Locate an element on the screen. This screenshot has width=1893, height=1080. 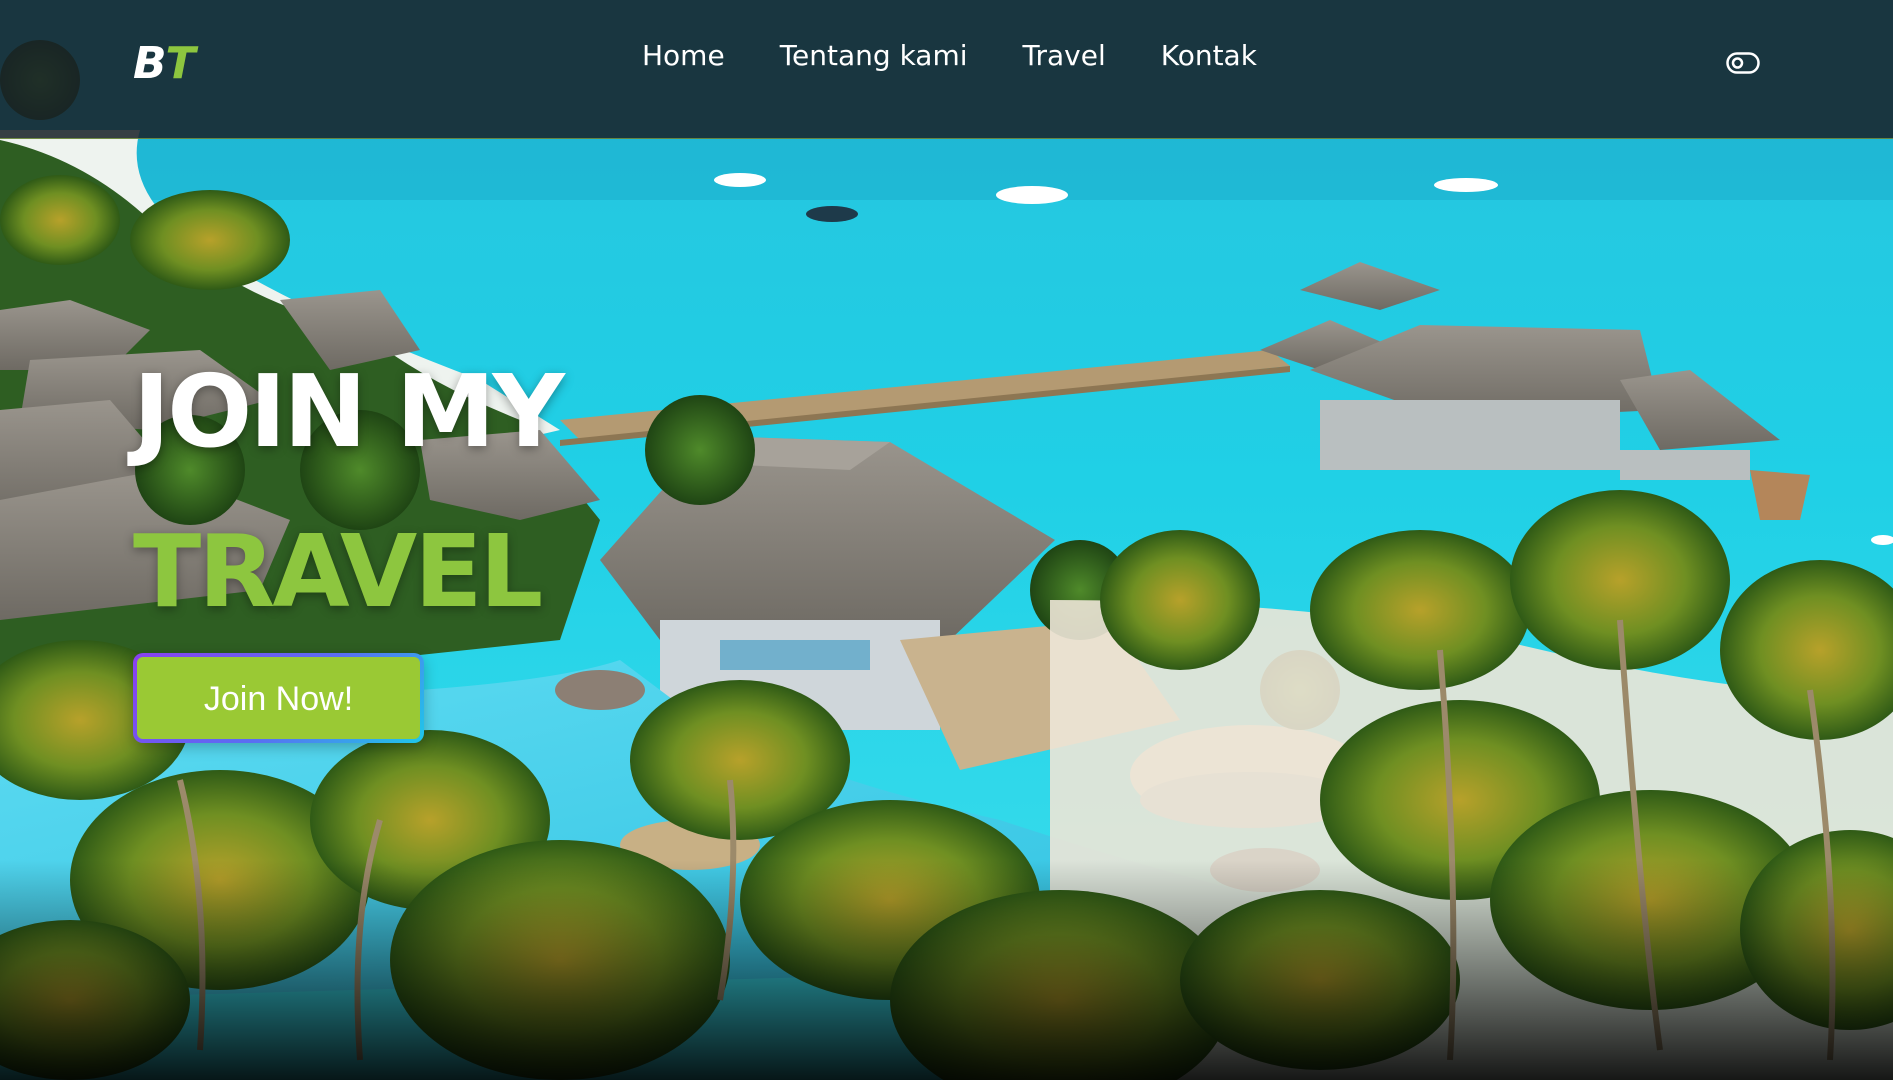
hero-title-line-2: TRAVEL is located at coordinates (338, 571).